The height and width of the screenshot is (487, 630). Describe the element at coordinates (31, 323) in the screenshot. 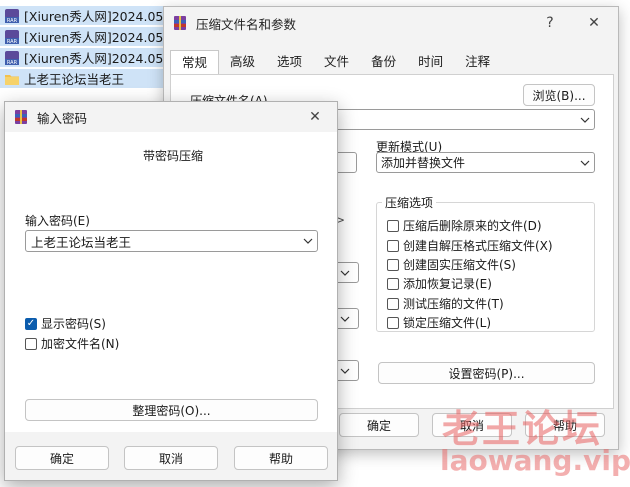

I see `checkmark-icon: ✓` at that location.